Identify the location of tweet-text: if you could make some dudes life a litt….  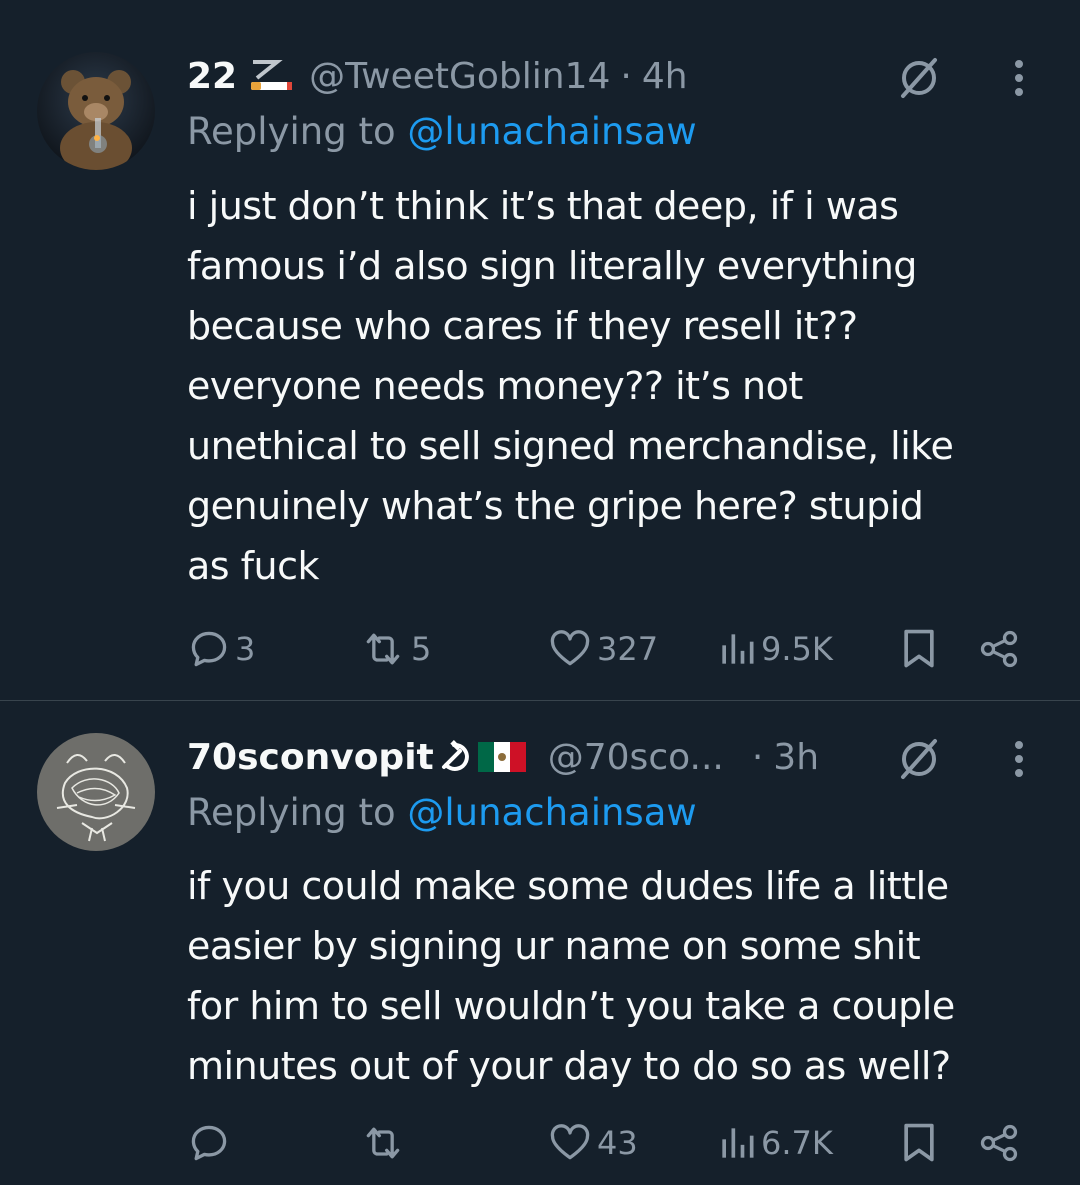
(571, 976).